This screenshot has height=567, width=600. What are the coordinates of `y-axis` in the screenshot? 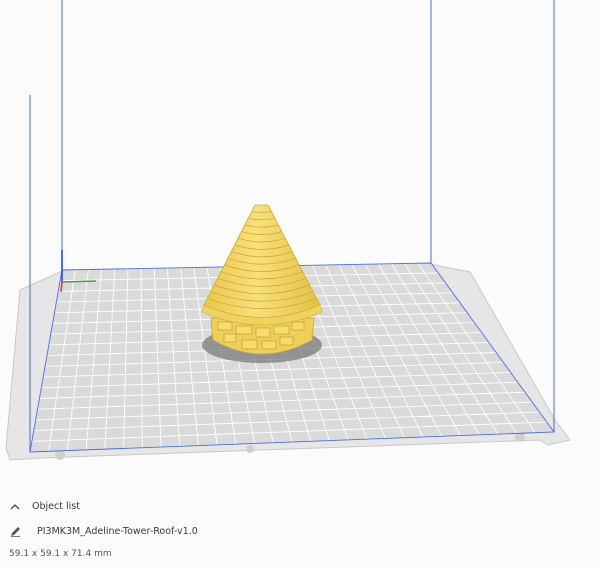 It's located at (79, 281).